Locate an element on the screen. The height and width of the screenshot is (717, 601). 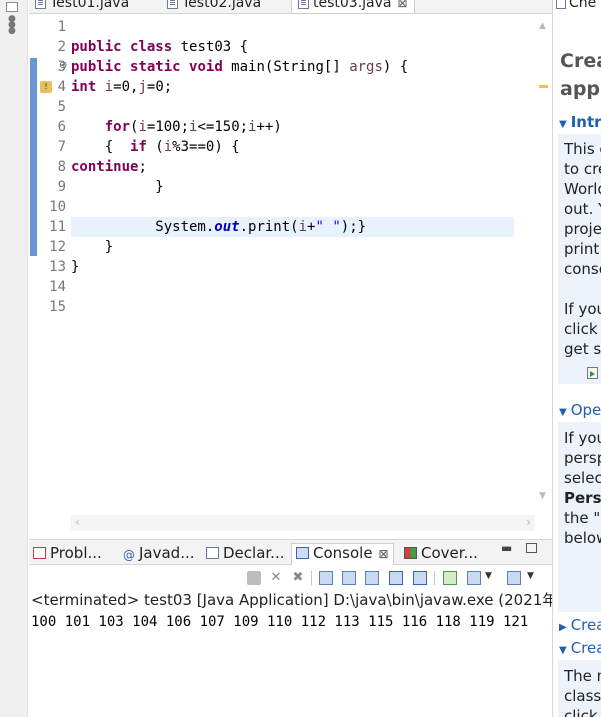
minimize-icon: ▬ is located at coordinates (506, 548).